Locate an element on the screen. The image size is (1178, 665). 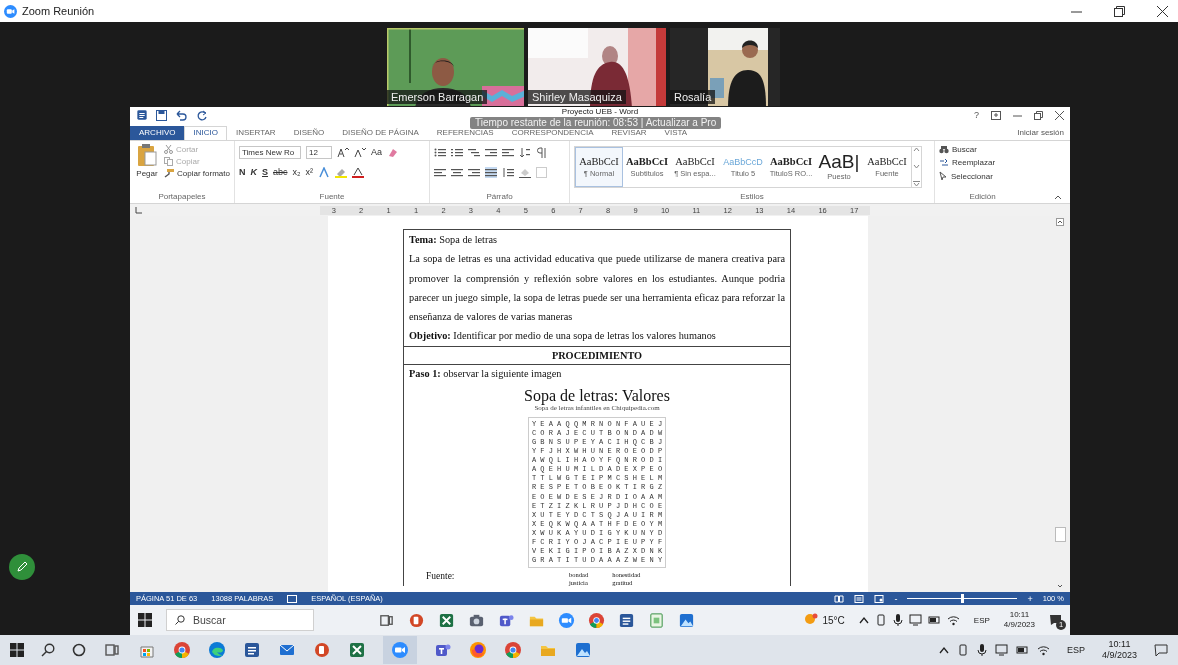
redo-icon is located at coordinates (202, 115).